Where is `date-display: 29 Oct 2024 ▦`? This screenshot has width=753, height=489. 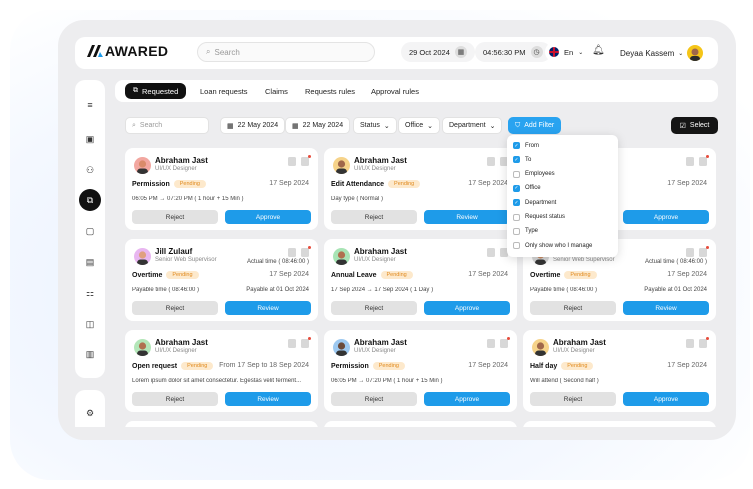 date-display: 29 Oct 2024 ▦ is located at coordinates (438, 52).